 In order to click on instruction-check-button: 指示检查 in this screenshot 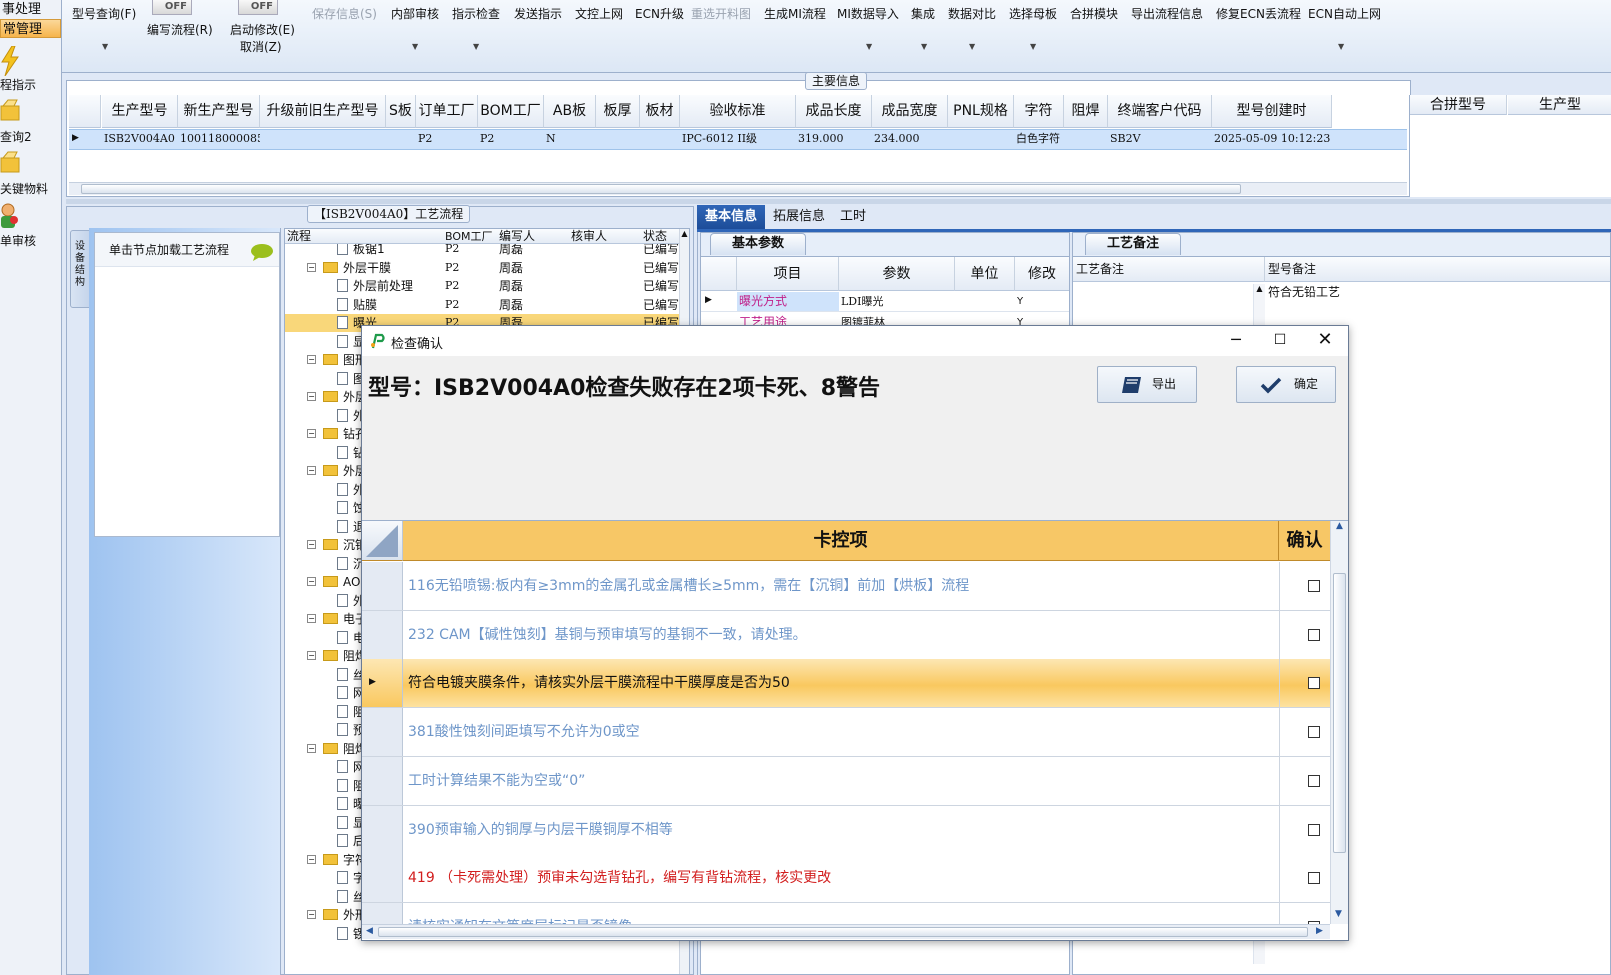, I will do `click(476, 14)`.